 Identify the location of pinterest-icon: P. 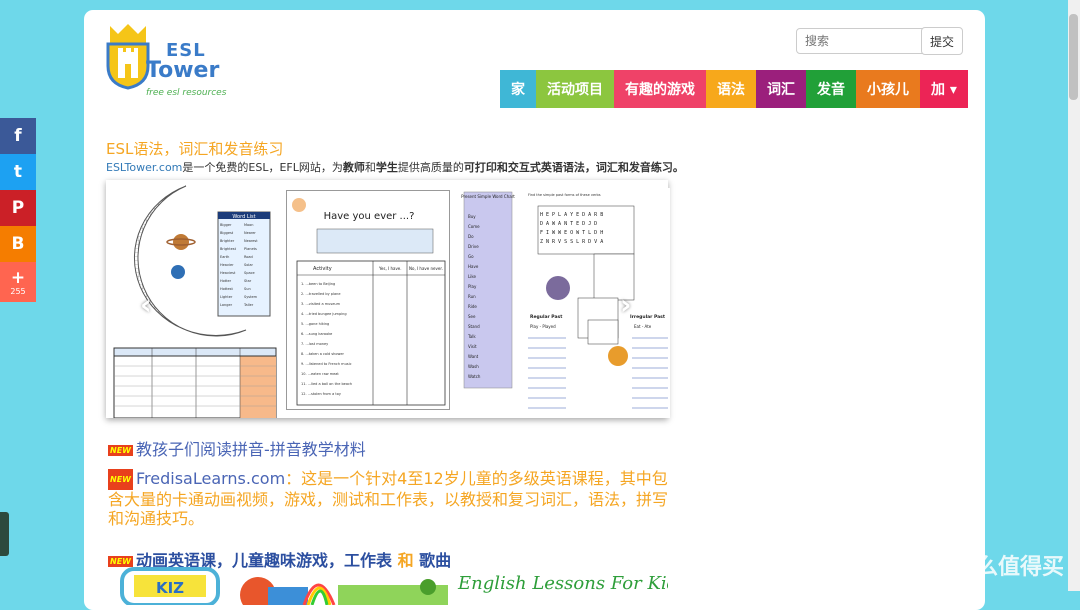
(18, 208).